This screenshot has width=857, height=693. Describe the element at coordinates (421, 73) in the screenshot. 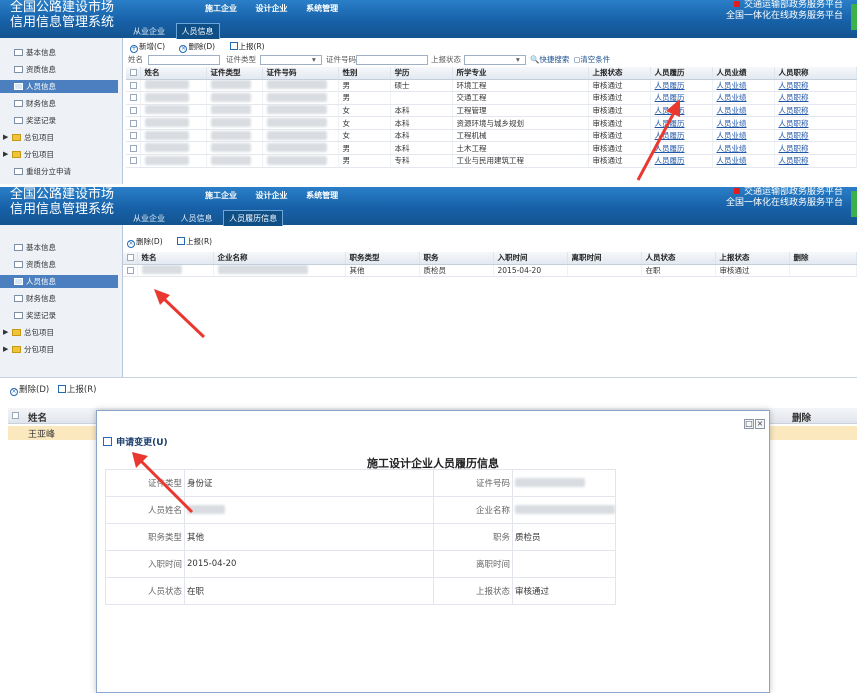

I see `col-education: 学历` at that location.